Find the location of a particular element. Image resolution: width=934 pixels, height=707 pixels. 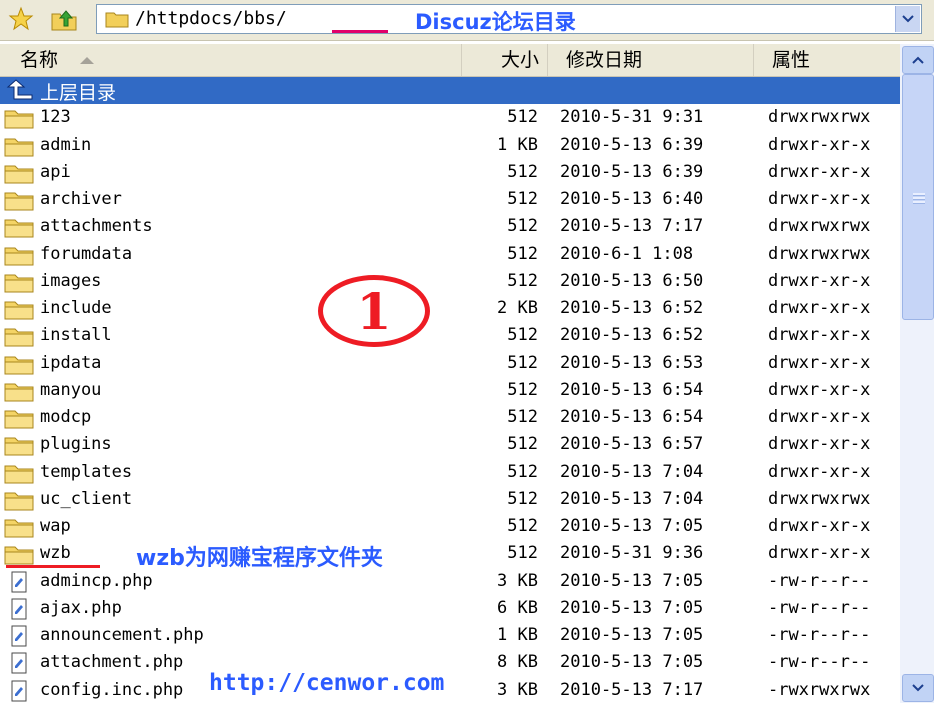

php-file-icon is located at coordinates (19, 638).